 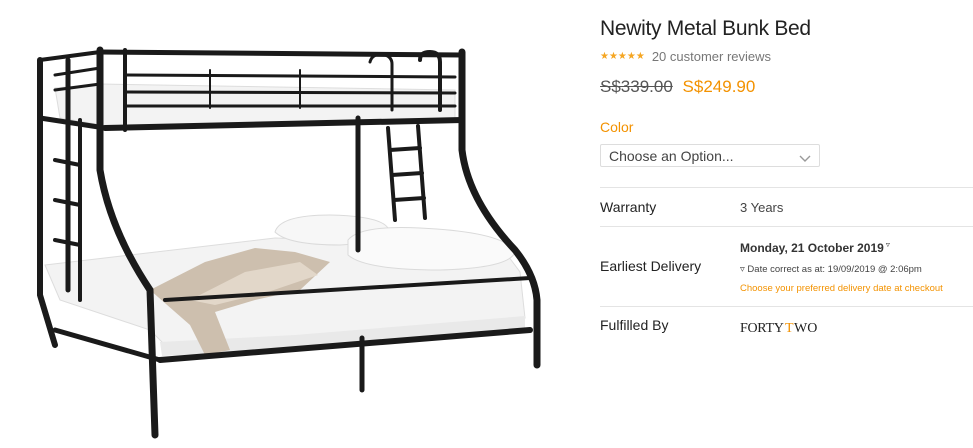 I want to click on delivery-label: Earliest Delivery, so click(x=651, y=266).